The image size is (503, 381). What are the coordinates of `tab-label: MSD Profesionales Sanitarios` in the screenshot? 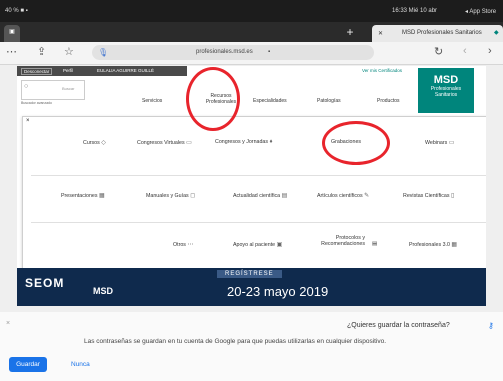 It's located at (442, 33).